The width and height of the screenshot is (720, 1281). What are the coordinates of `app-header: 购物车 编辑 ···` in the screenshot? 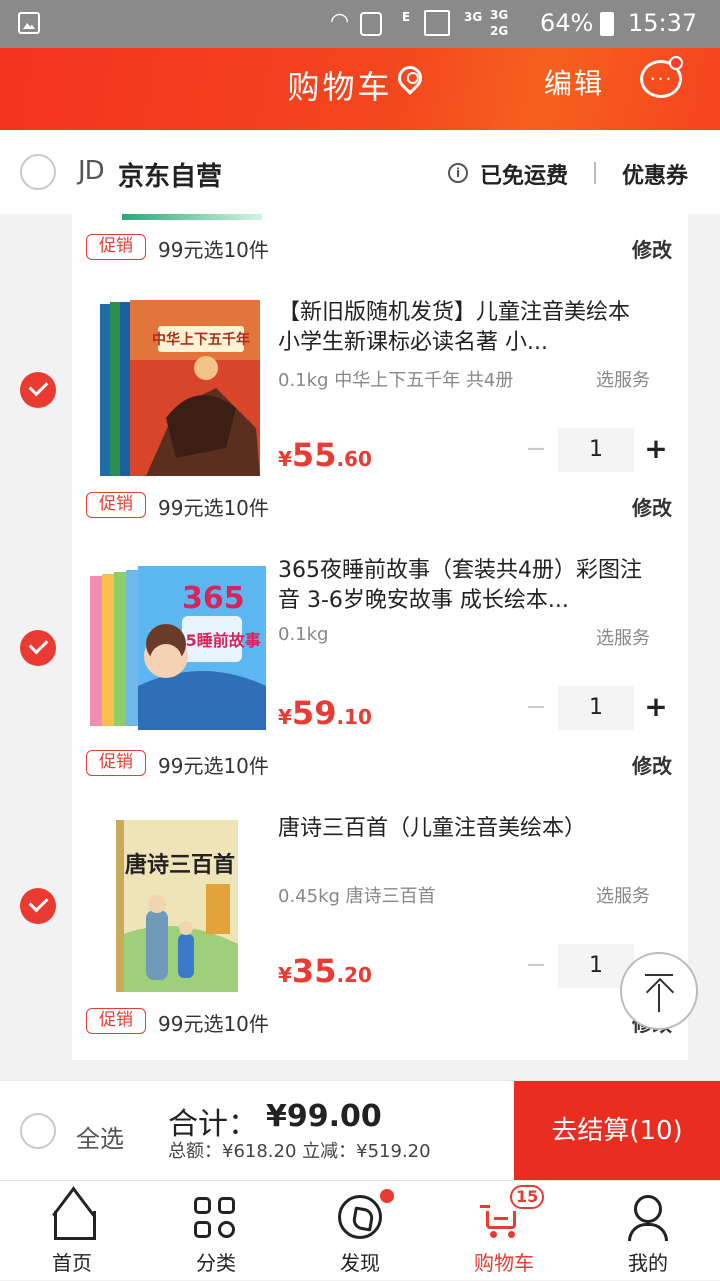 It's located at (360, 89).